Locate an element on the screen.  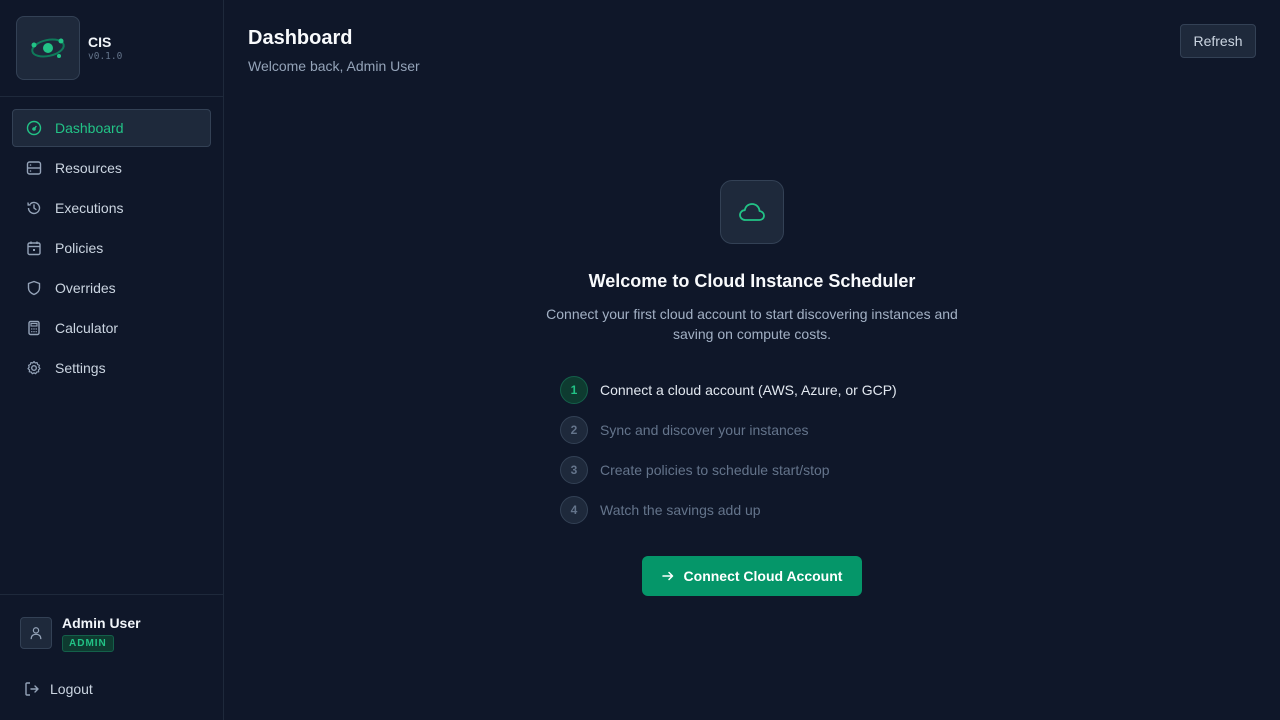
sidebar-item-calculator: Calculator is located at coordinates (111, 328).